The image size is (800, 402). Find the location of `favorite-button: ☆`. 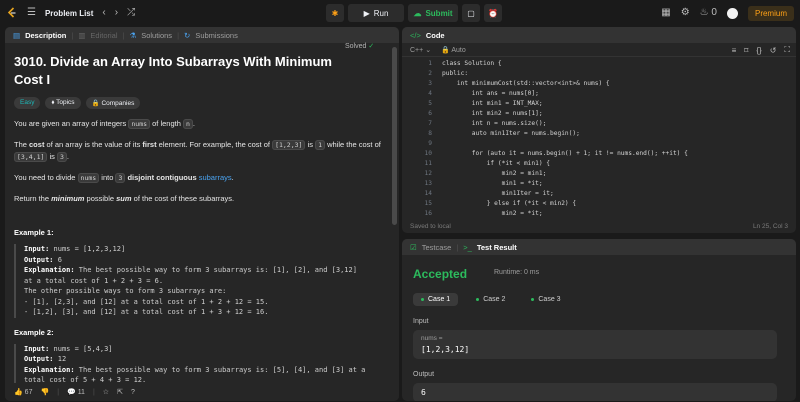

favorite-button: ☆ is located at coordinates (106, 392).